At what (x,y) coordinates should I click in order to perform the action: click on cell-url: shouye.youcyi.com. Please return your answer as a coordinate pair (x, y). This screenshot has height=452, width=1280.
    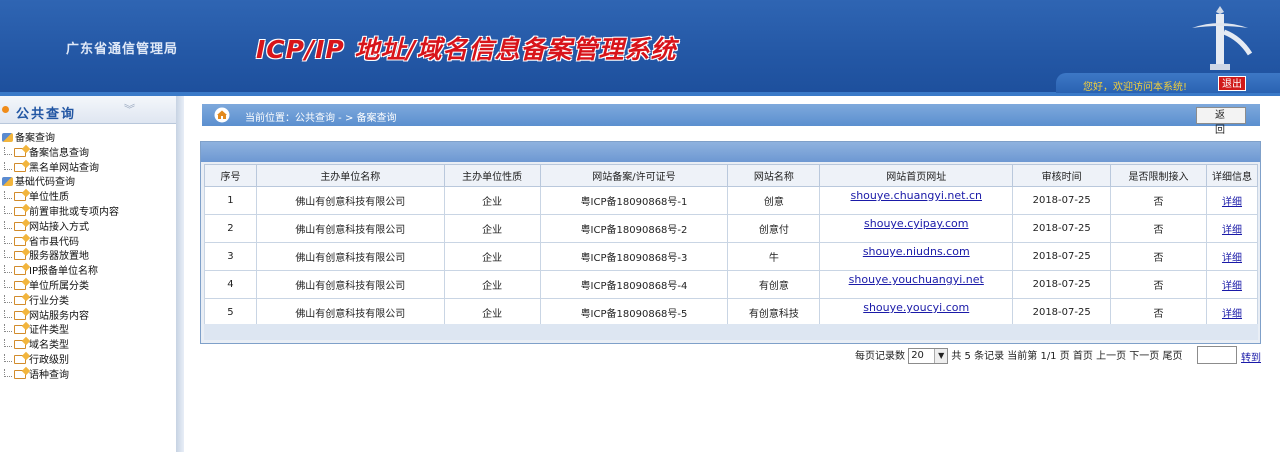
    Looking at the image, I should click on (916, 312).